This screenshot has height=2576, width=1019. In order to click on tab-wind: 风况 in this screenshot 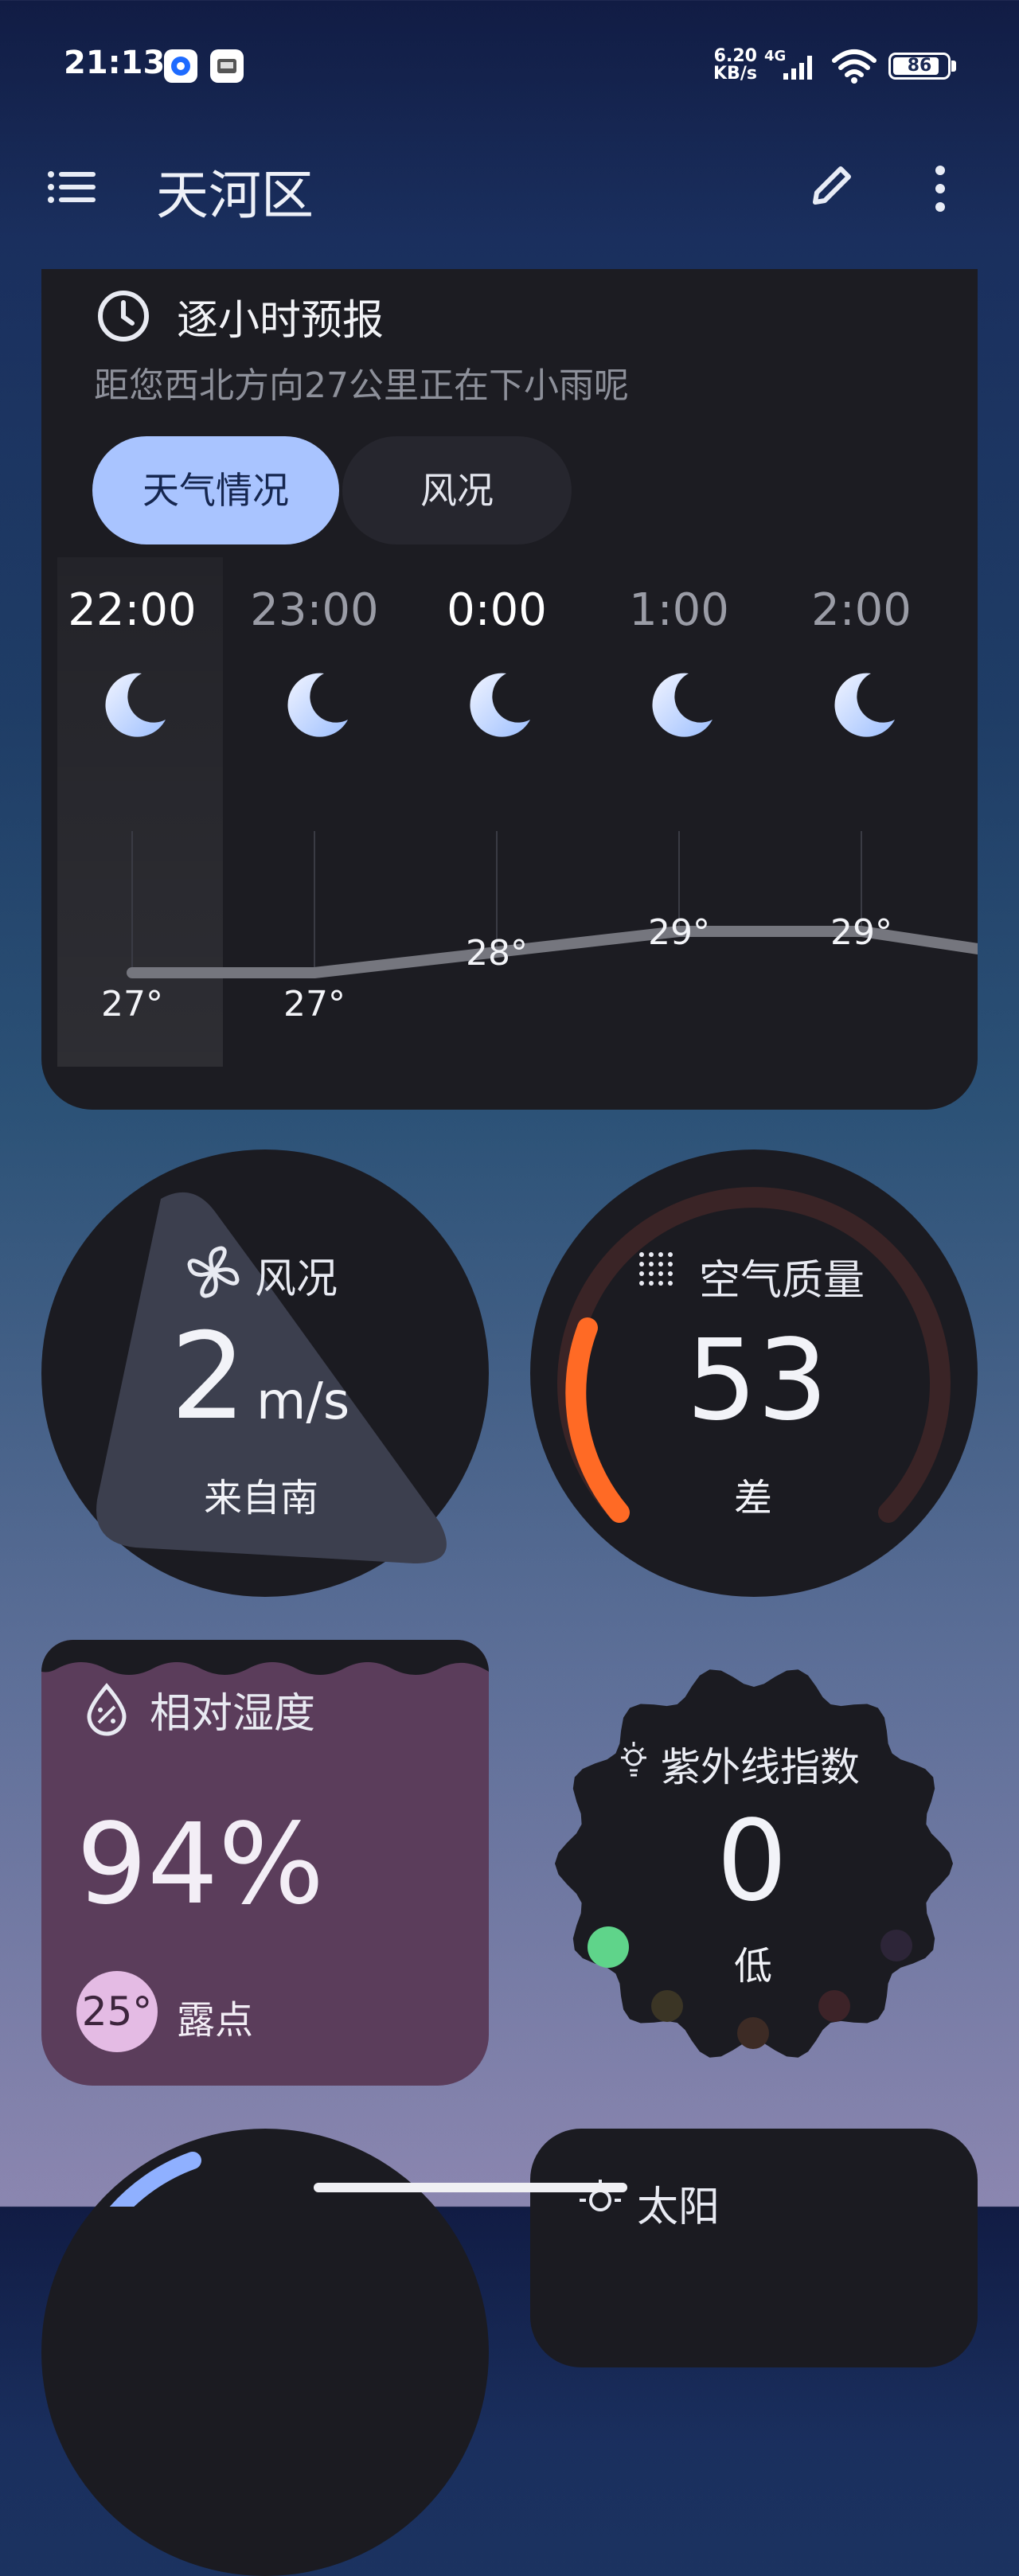, I will do `click(457, 490)`.